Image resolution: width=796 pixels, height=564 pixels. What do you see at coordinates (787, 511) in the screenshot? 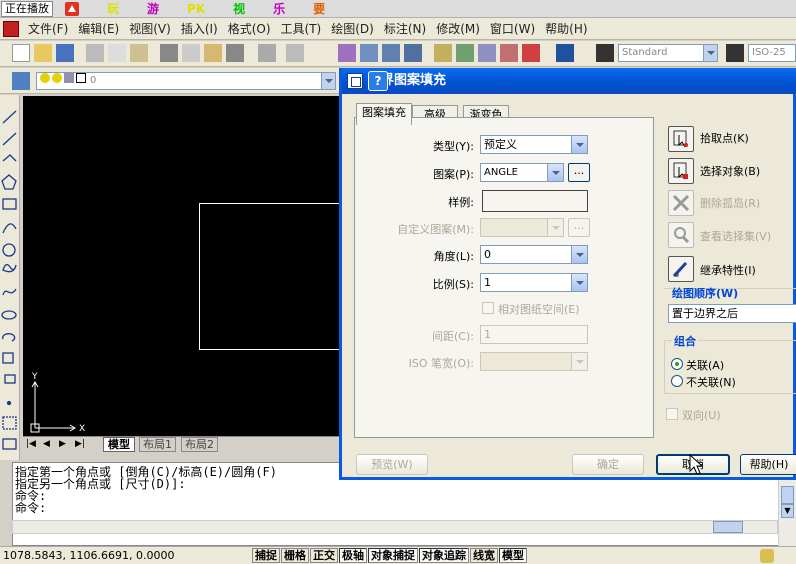
I see `scroll-down-icon: ▼` at bounding box center [787, 511].